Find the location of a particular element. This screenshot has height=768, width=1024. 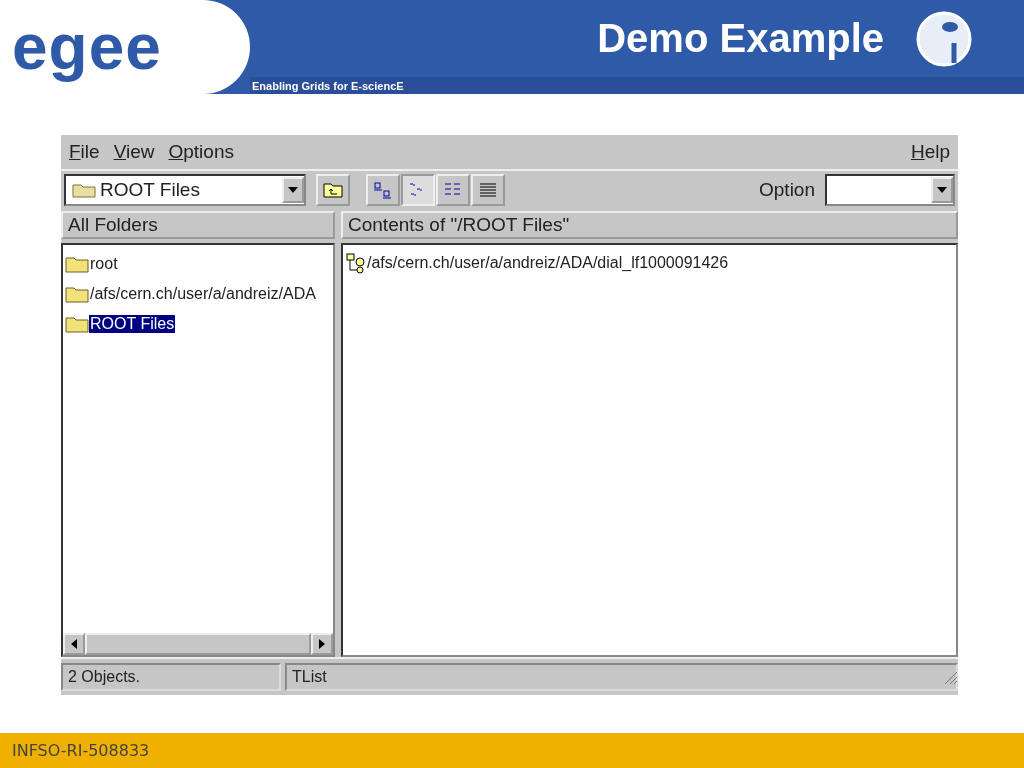

content-item: /afs/cern.ch/user/a/andreiz/ADA/dial_lf1000091426 is located at coordinates (548, 263).